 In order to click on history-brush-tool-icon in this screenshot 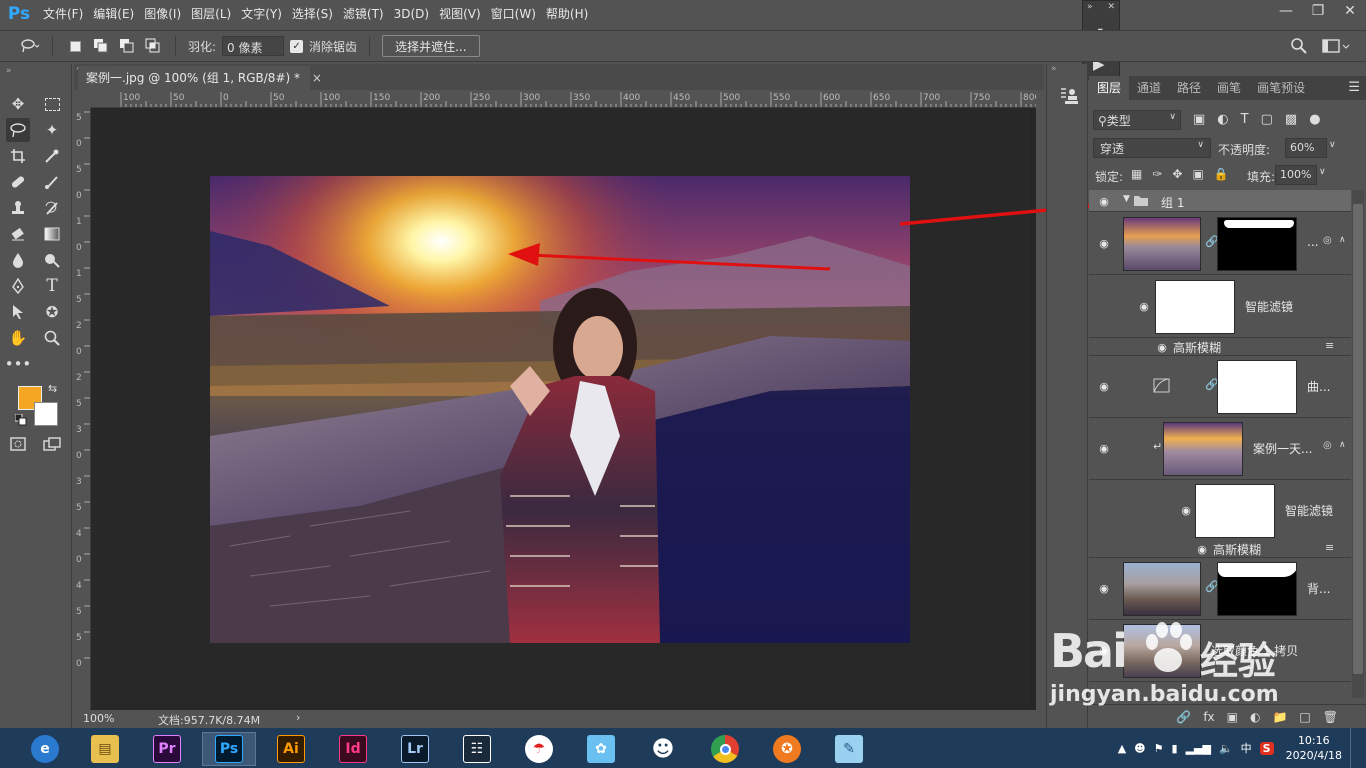, I will do `click(52, 208)`.